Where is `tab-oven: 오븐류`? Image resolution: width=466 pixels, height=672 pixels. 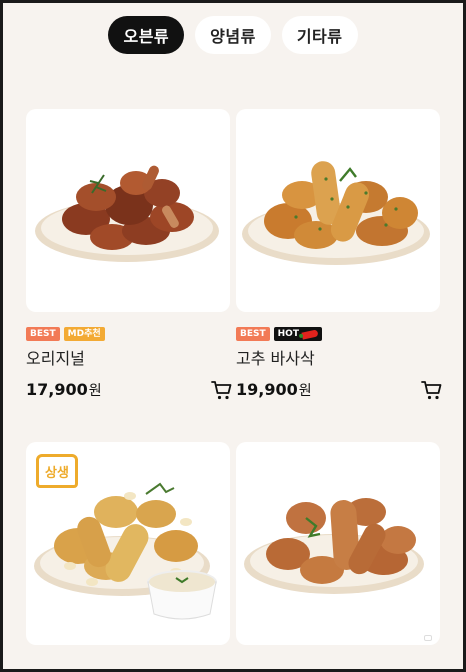
tab-oven: 오븐류 is located at coordinates (146, 35).